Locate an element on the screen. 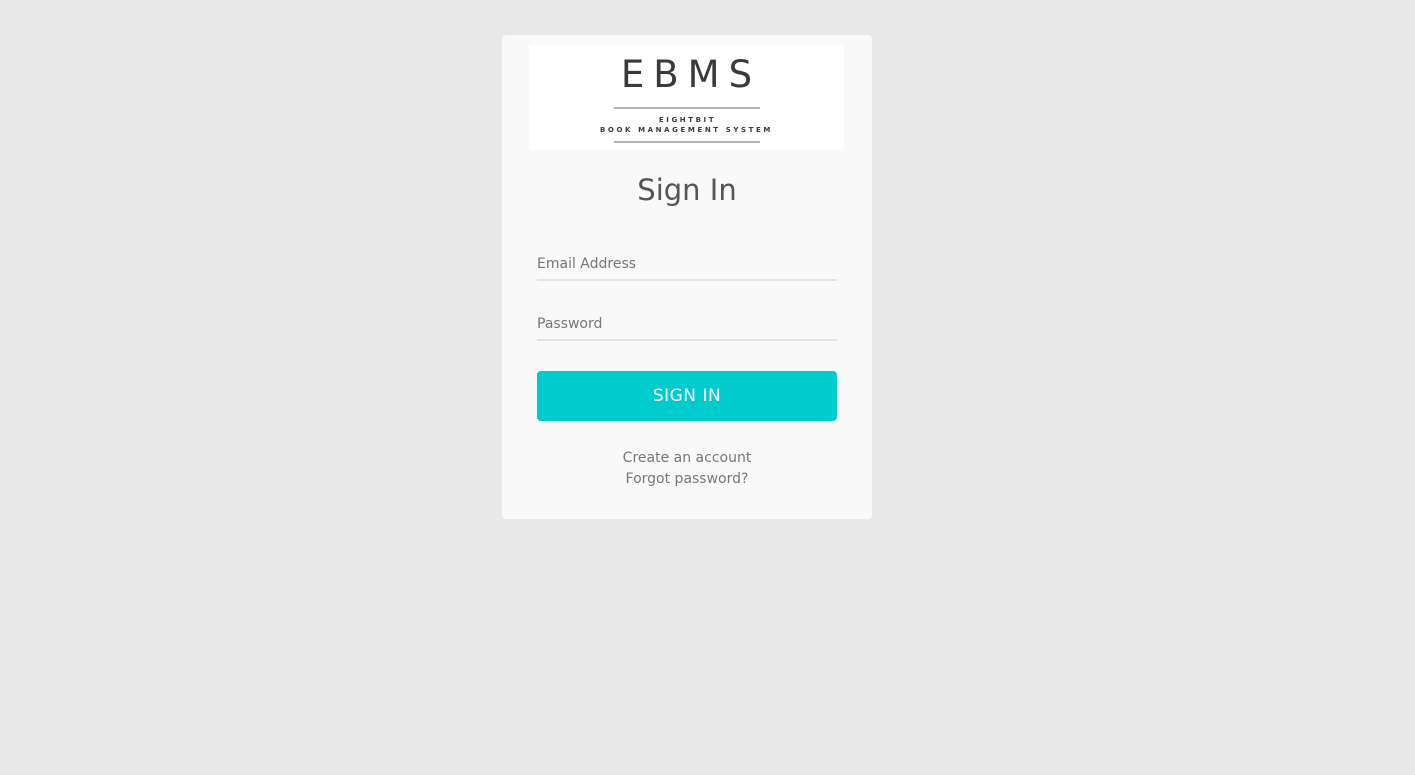 Image resolution: width=1415 pixels, height=775 pixels. sign-in-button: SIGN IN is located at coordinates (687, 396).